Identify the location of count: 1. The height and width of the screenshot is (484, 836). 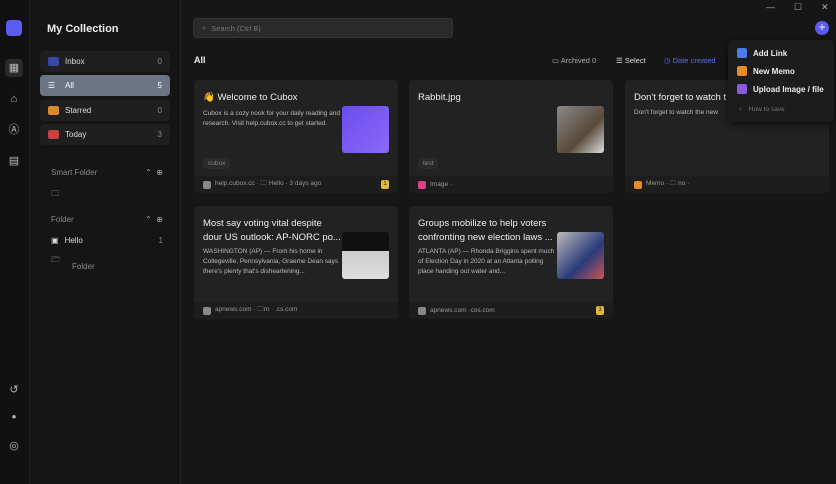
(160, 240).